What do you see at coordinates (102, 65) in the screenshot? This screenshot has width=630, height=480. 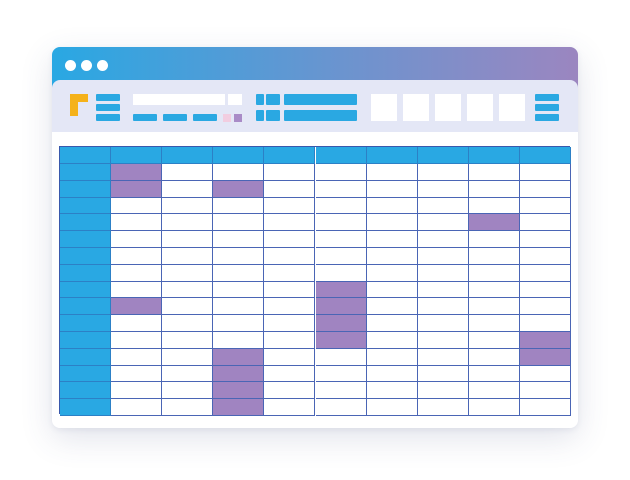 I see `window-maximize-button` at bounding box center [102, 65].